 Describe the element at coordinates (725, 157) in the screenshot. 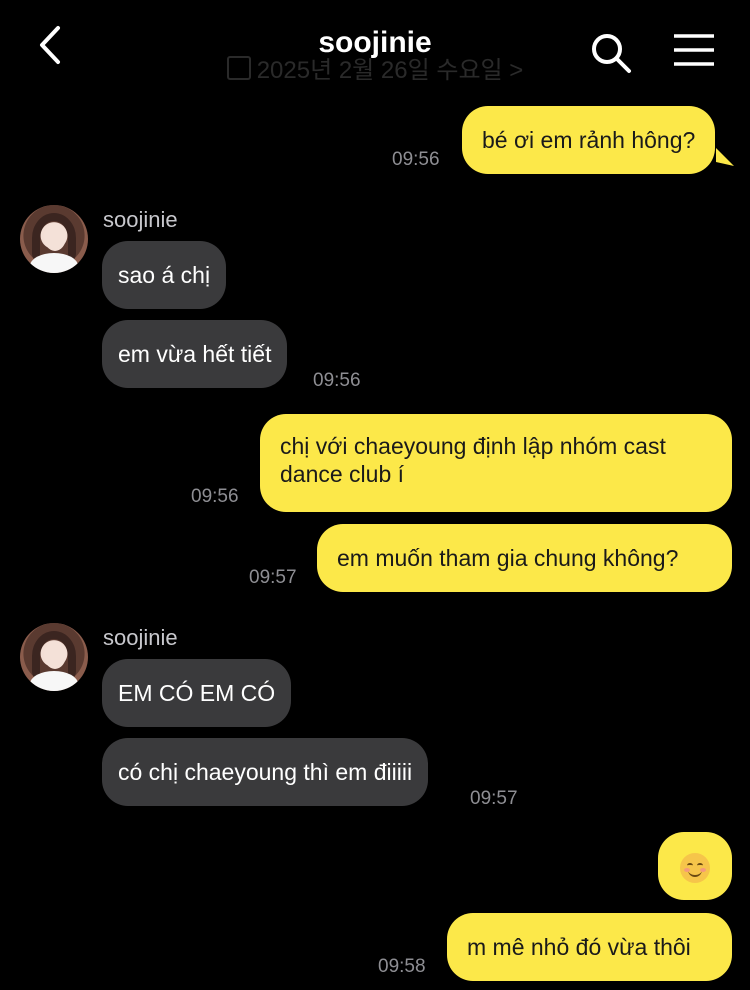

I see `bubble-tail` at that location.